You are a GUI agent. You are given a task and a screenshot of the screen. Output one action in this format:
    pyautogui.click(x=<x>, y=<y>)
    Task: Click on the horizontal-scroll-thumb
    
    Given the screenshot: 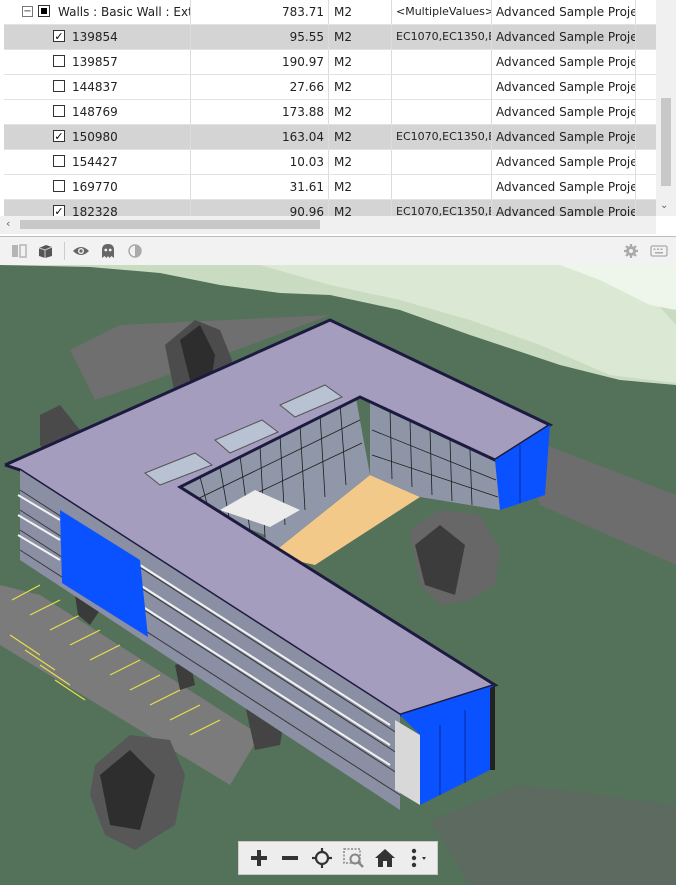 What is the action you would take?
    pyautogui.click(x=170, y=224)
    